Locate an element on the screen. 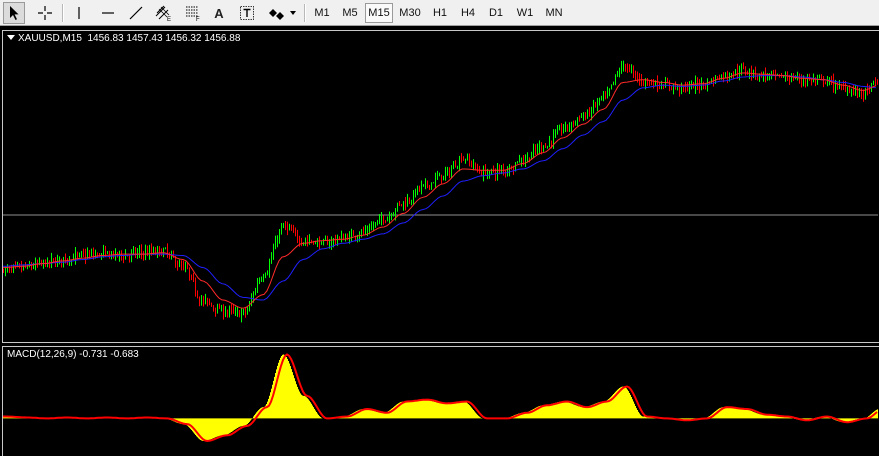  text-label-icon is located at coordinates (247, 13).